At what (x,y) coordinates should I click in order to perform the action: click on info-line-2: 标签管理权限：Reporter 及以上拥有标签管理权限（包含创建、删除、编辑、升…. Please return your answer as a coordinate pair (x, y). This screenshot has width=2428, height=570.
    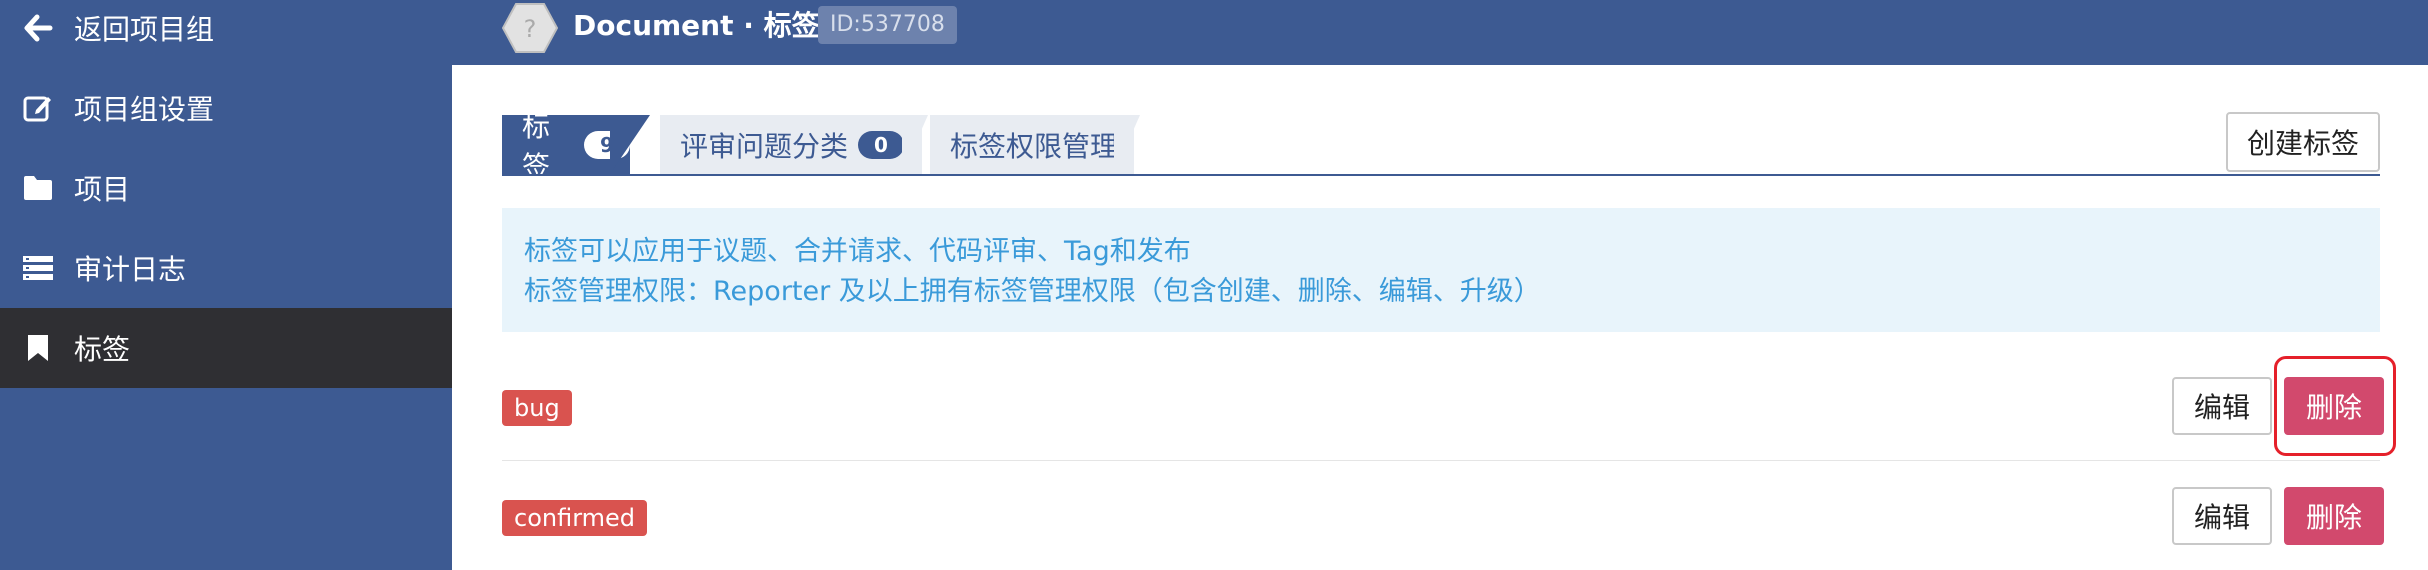
    Looking at the image, I should click on (1032, 291).